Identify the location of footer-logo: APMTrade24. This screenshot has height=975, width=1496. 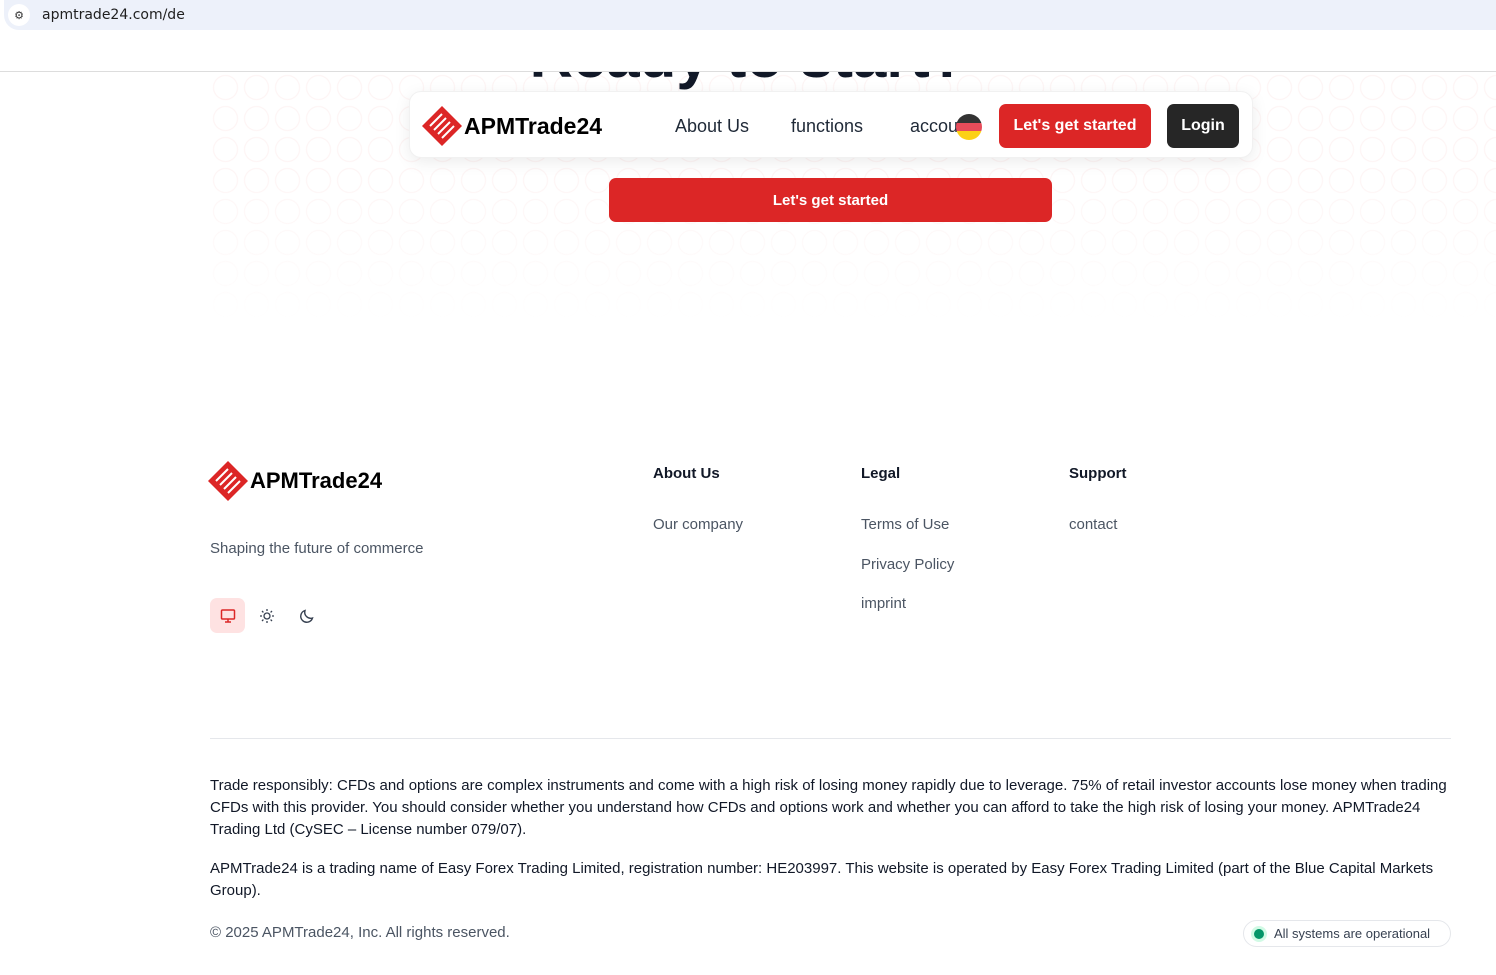
(295, 481).